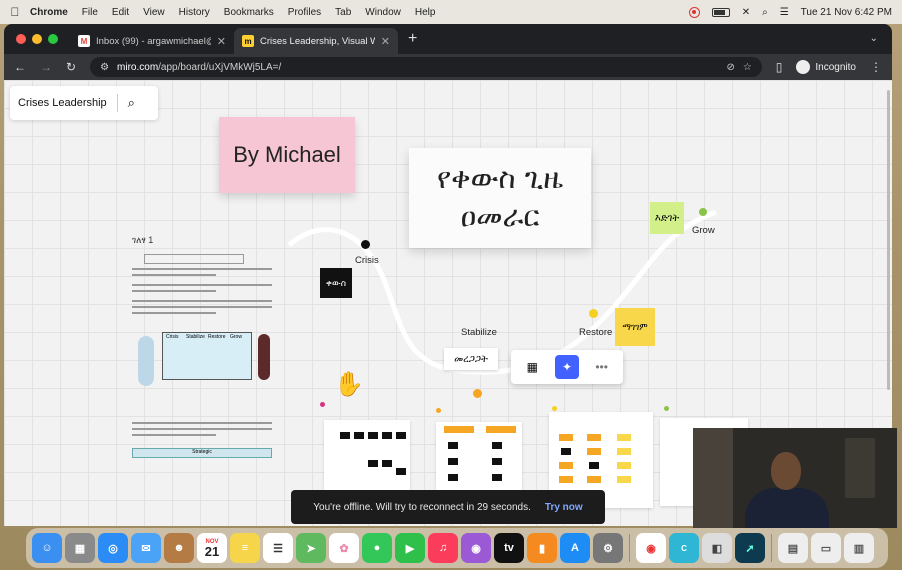  I want to click on frame-template-icon: ▦, so click(532, 367).